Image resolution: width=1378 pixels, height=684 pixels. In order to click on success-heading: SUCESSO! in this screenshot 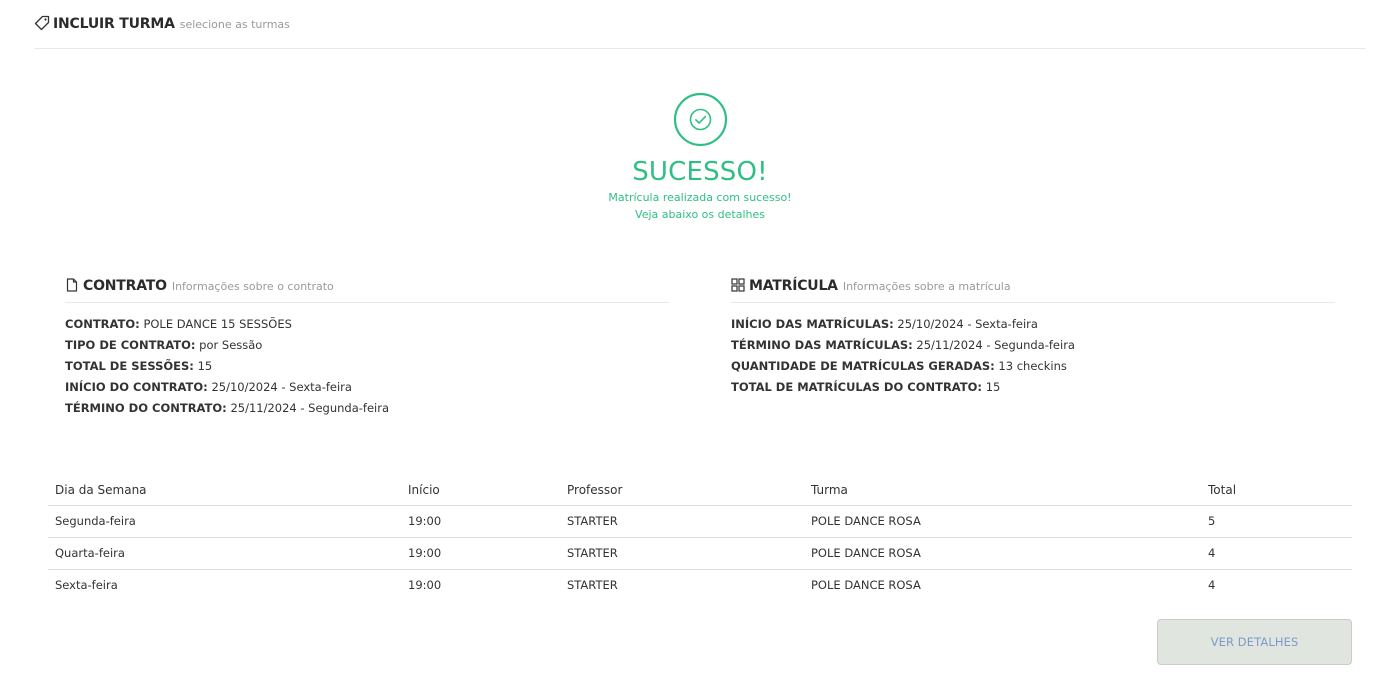, I will do `click(700, 172)`.